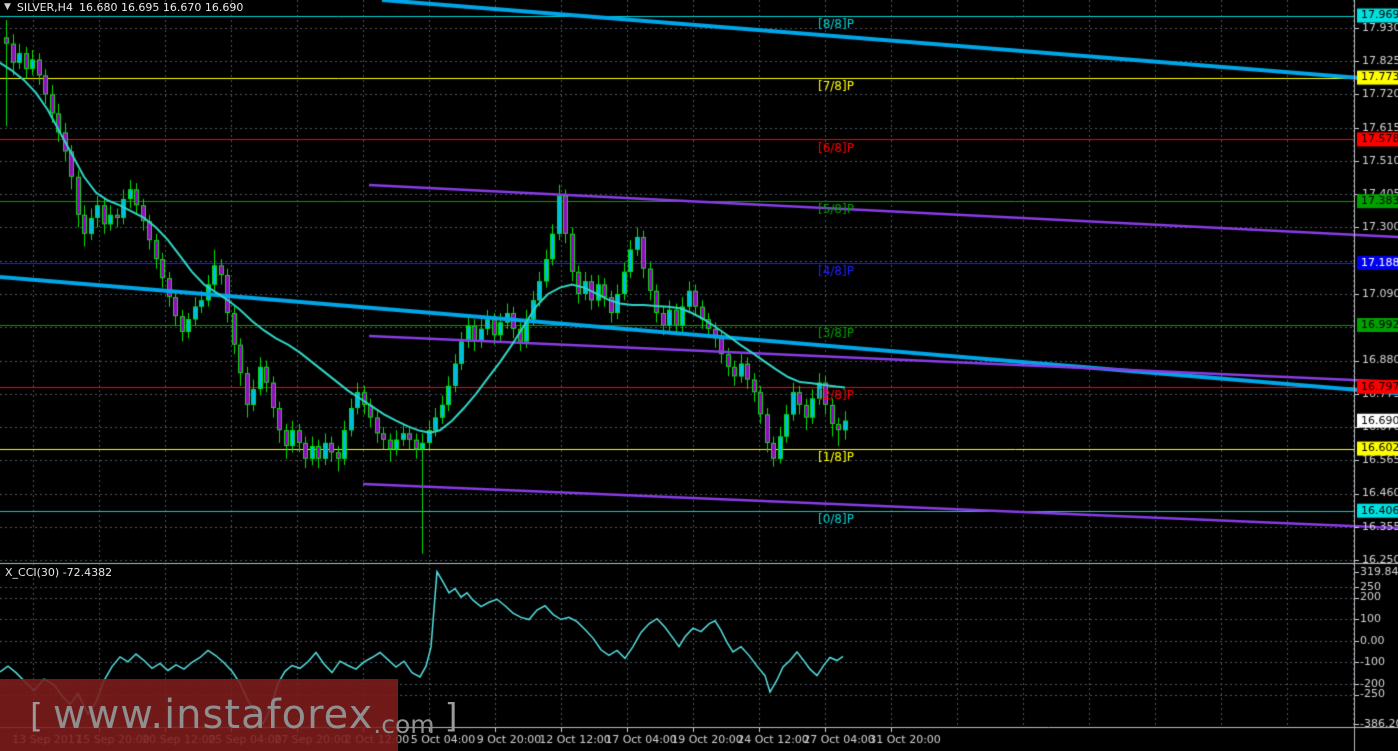 Image resolution: width=1398 pixels, height=751 pixels. I want to click on watermark-open-bracket: [, so click(36, 715).